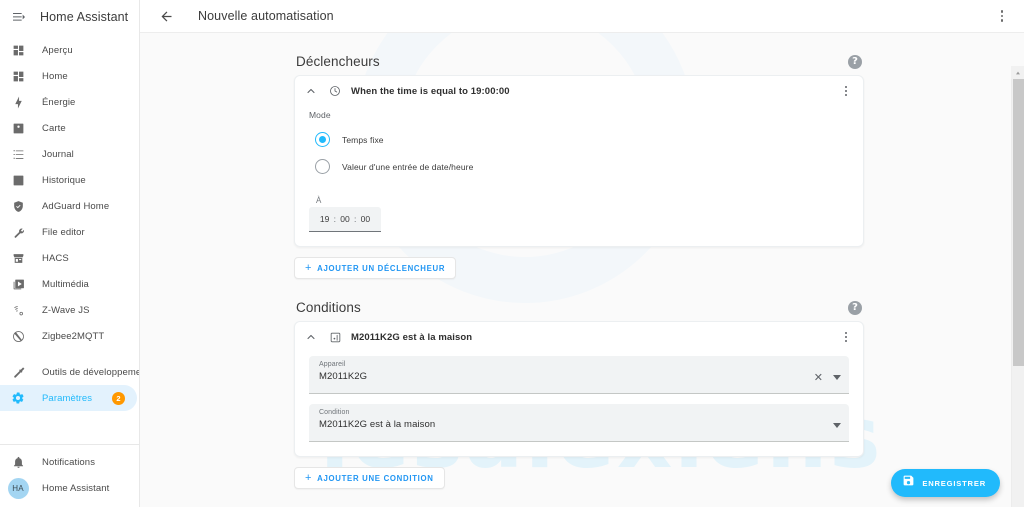 This screenshot has width=1024, height=507. I want to click on device-icon, so click(335, 337).